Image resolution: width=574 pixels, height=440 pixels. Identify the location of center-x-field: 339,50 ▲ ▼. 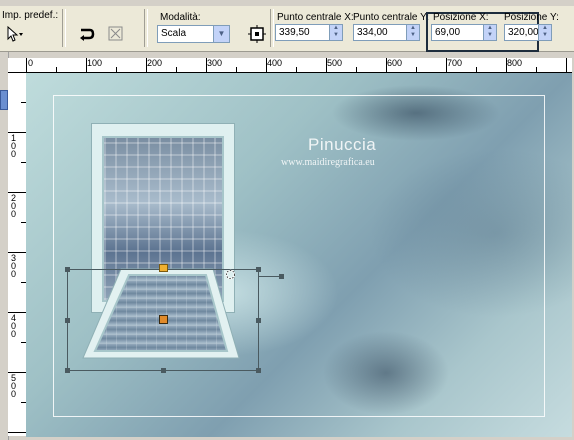
(309, 32).